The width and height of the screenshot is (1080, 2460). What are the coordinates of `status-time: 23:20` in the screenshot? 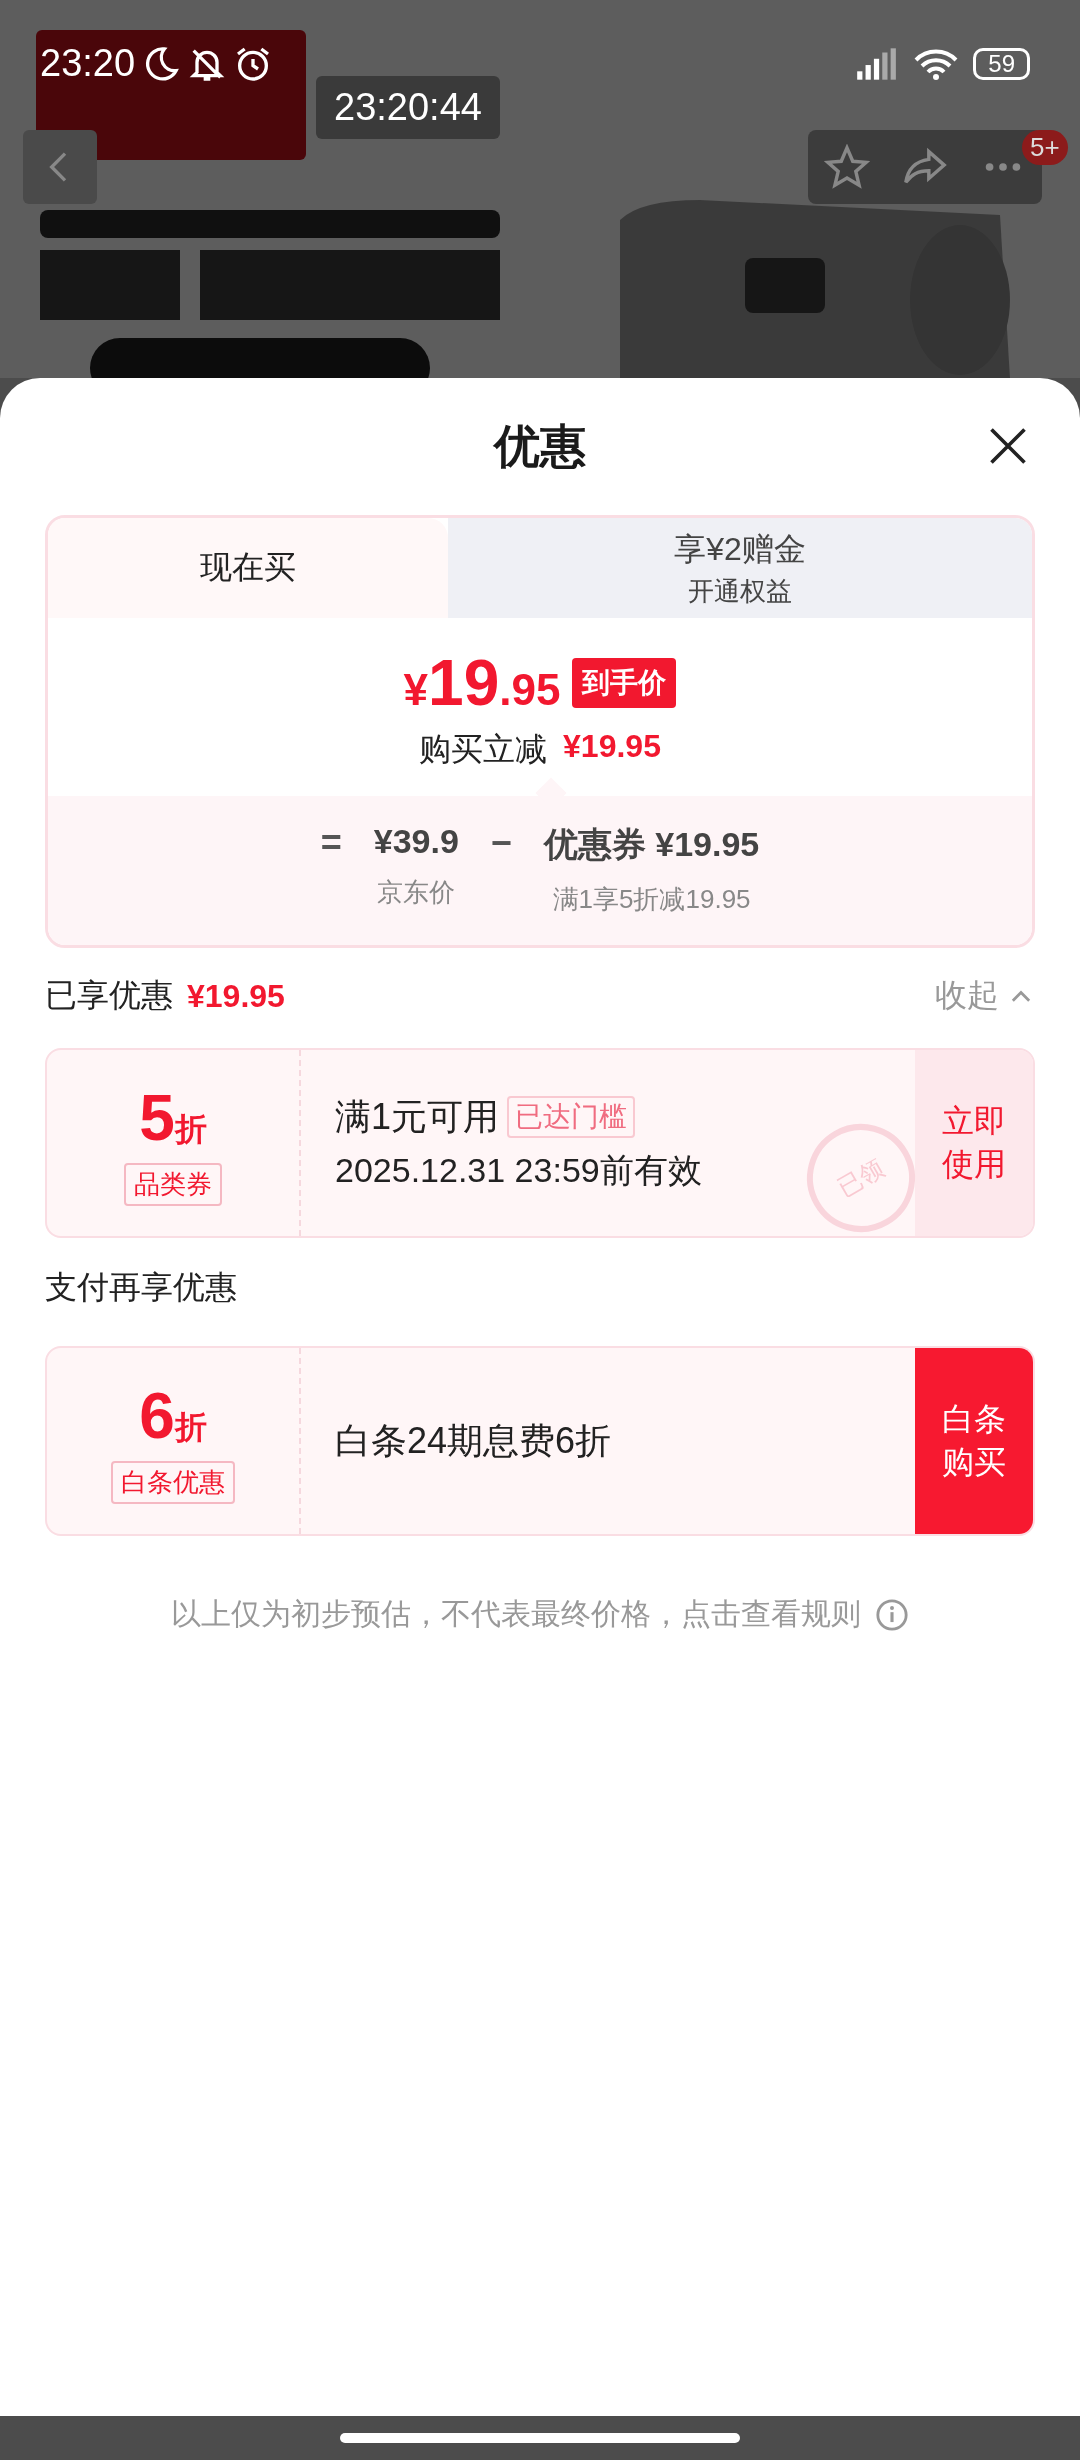 It's located at (88, 63).